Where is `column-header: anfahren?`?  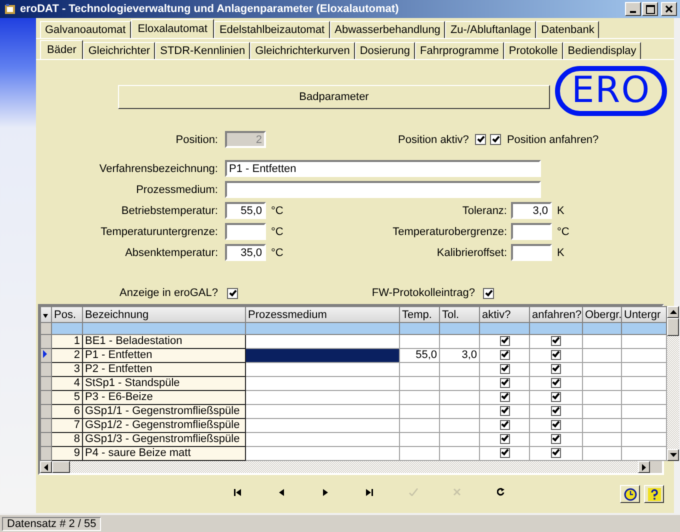
column-header: anfahren? is located at coordinates (556, 314).